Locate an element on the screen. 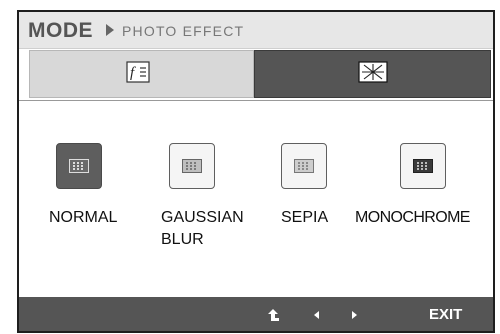  gaussian-blur-effect-icon is located at coordinates (192, 166).